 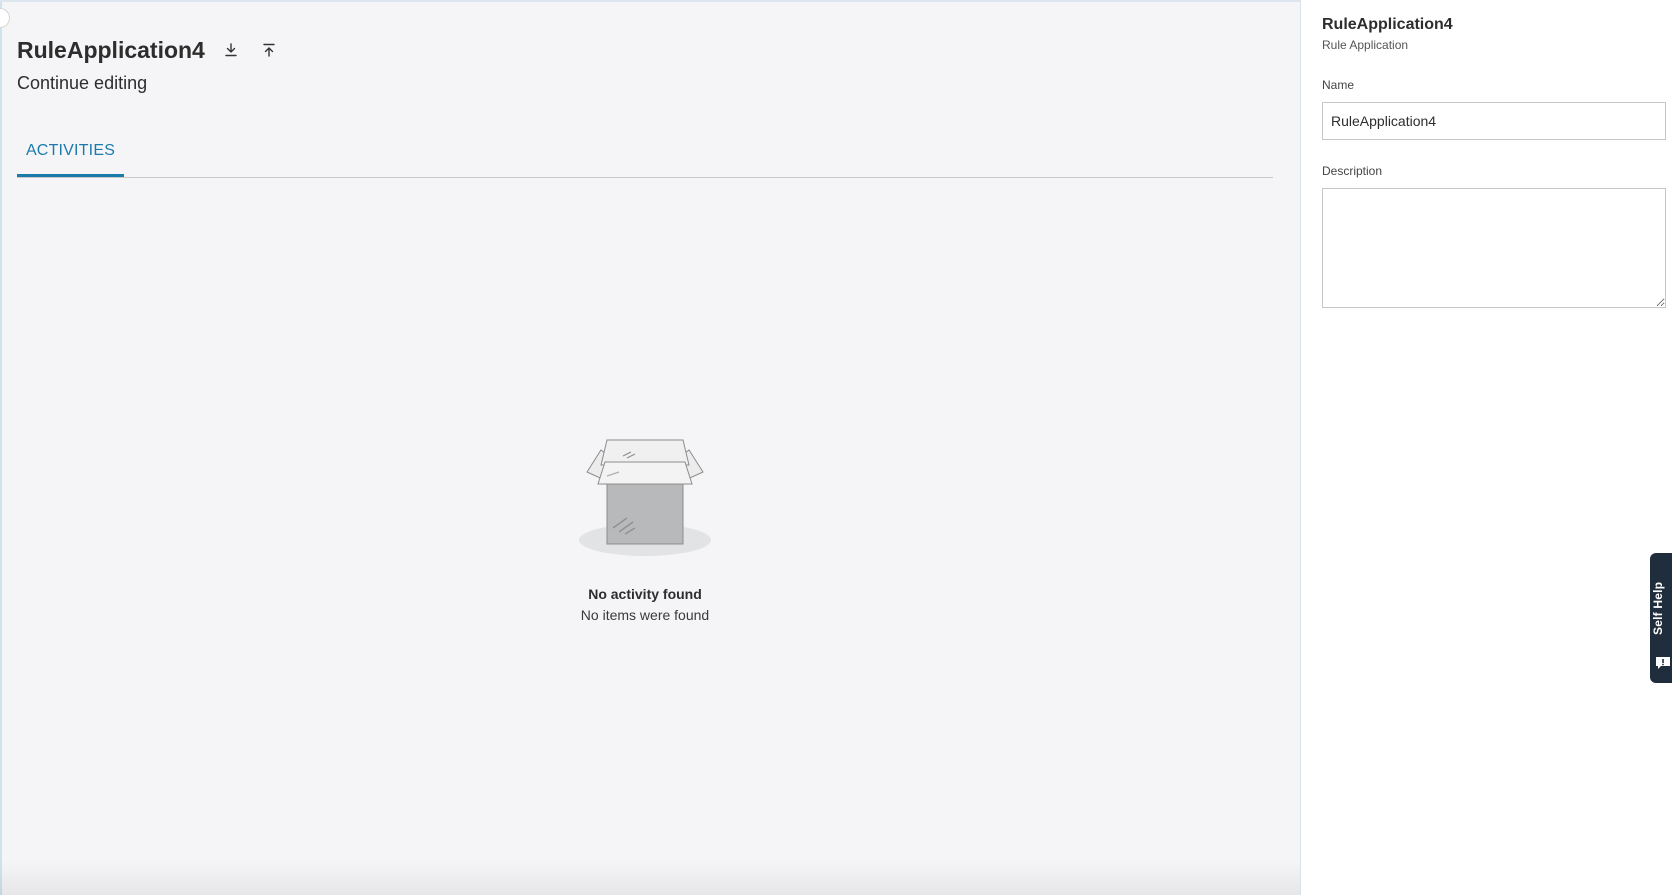 I want to click on top-border, so click(x=650, y=1).